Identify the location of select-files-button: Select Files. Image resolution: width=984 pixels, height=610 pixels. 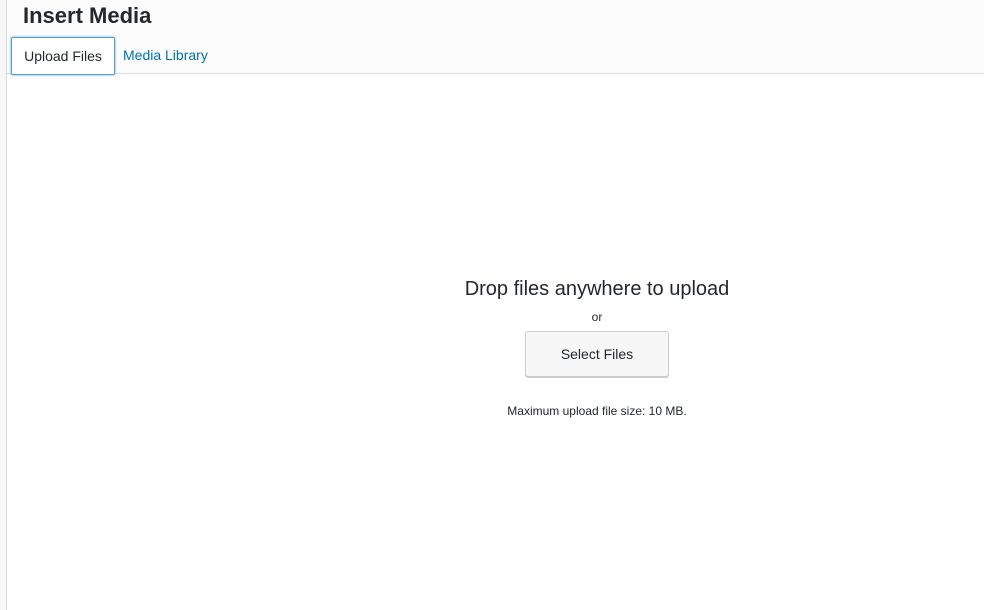
(597, 354).